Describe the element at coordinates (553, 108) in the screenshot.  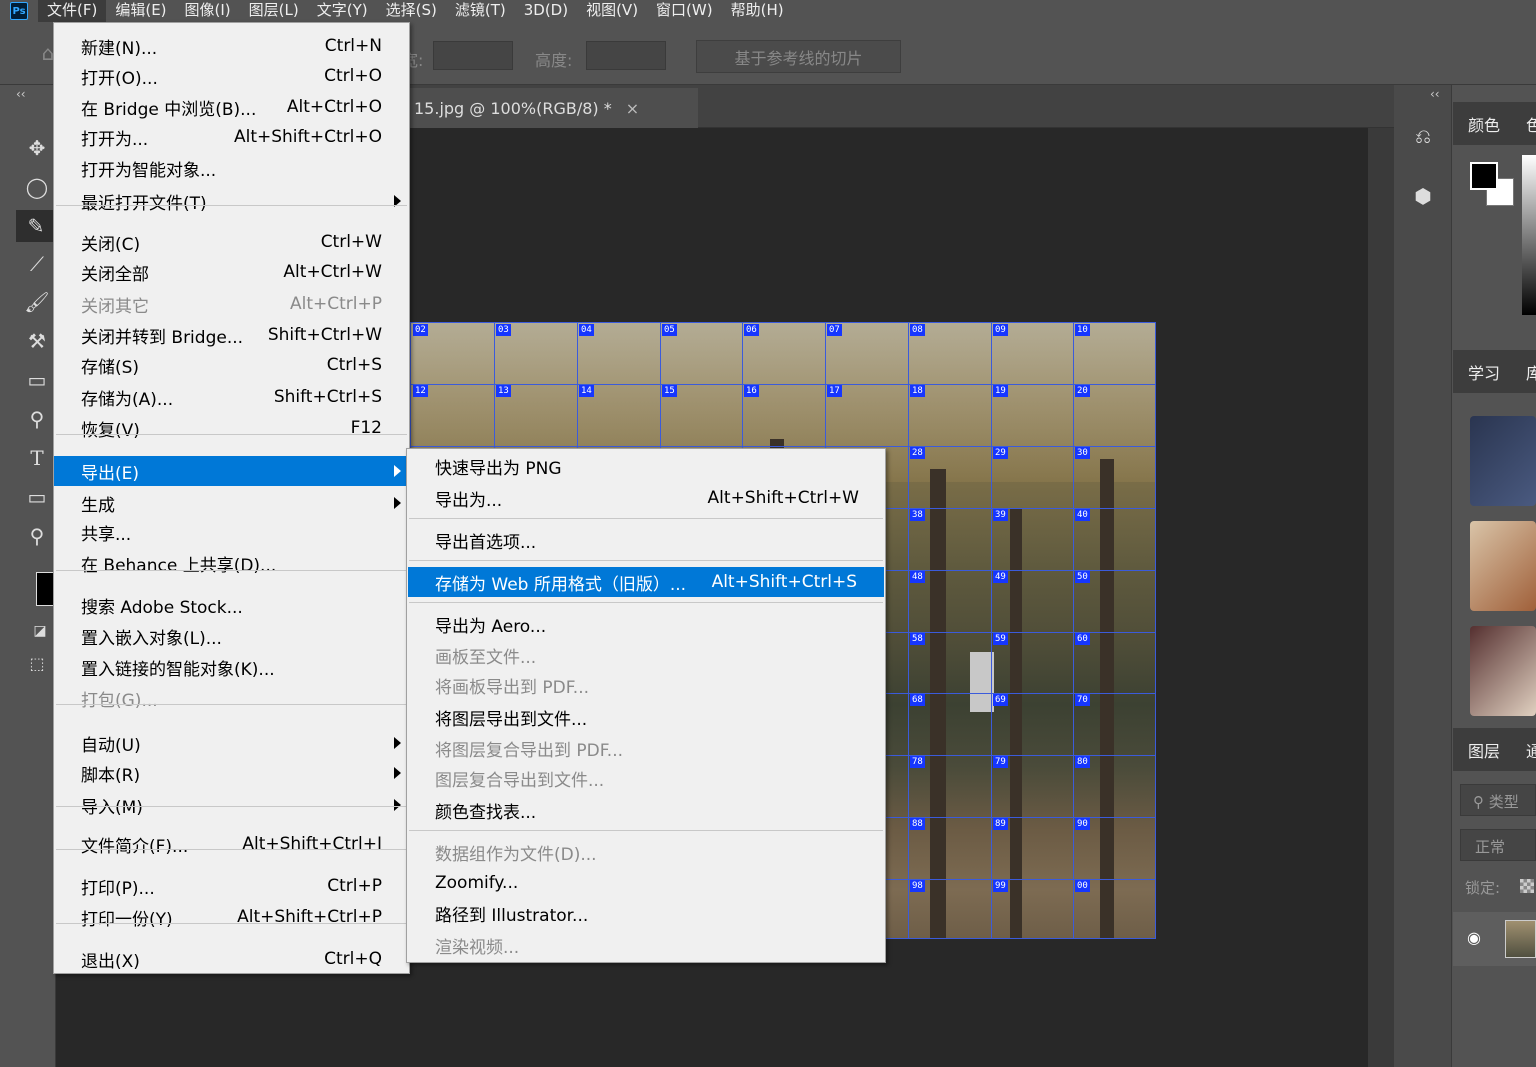
I see `document-tab: 15.jpg @ 100%(RGB/8) * ×` at that location.